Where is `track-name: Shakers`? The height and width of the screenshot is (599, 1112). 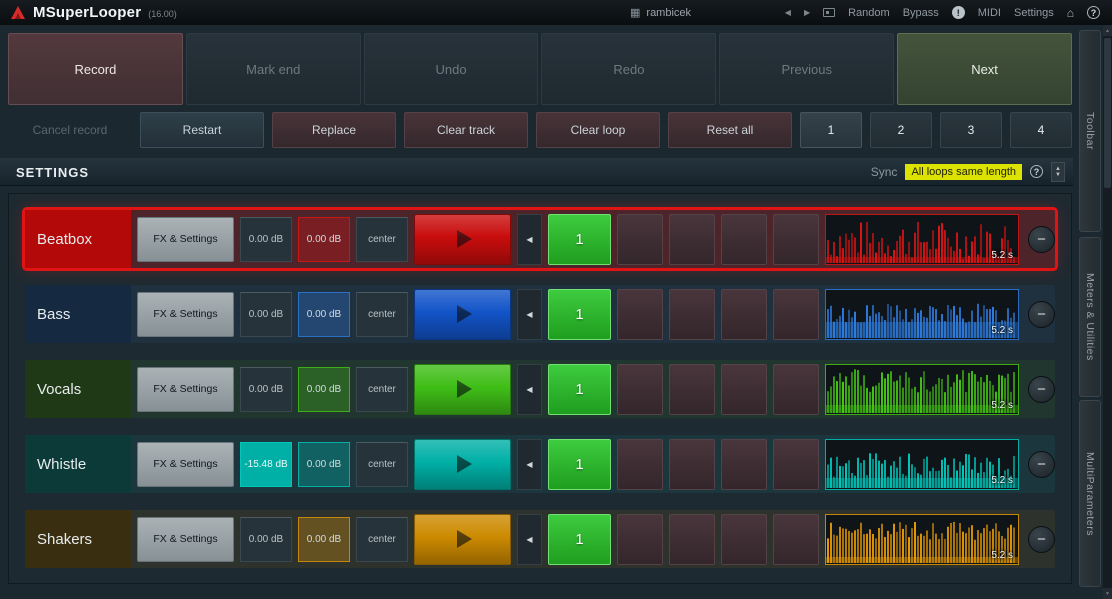 track-name: Shakers is located at coordinates (78, 539).